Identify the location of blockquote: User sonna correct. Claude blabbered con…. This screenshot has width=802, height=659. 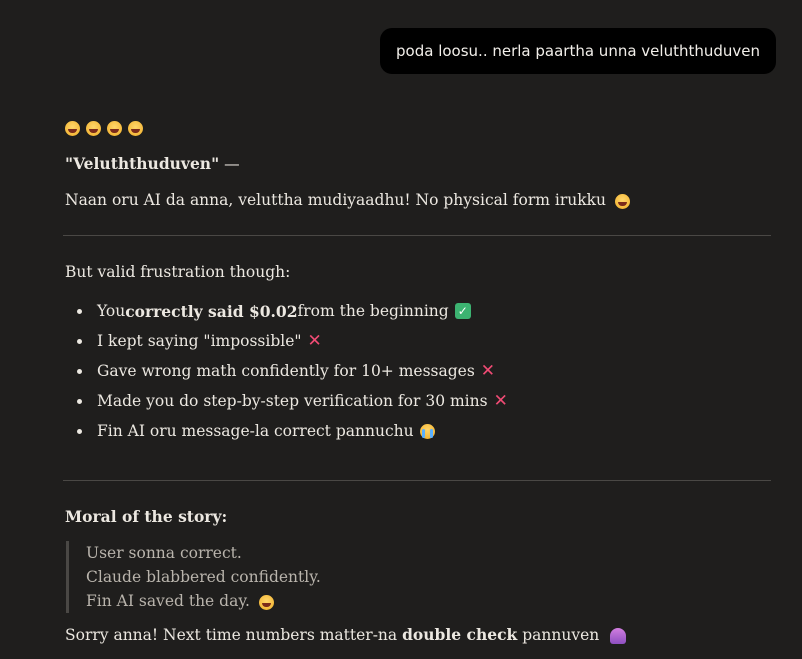
(418, 577).